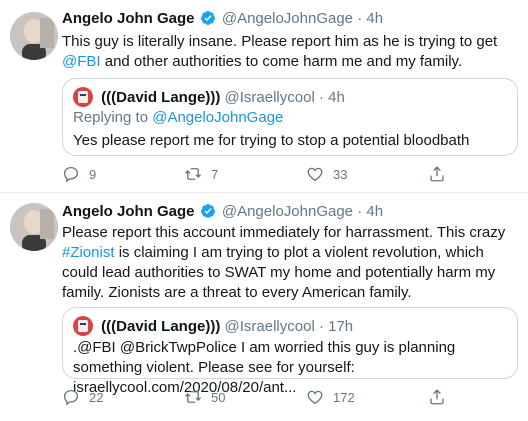  What do you see at coordinates (88, 252) in the screenshot?
I see `hashtag-link: #Zionist` at bounding box center [88, 252].